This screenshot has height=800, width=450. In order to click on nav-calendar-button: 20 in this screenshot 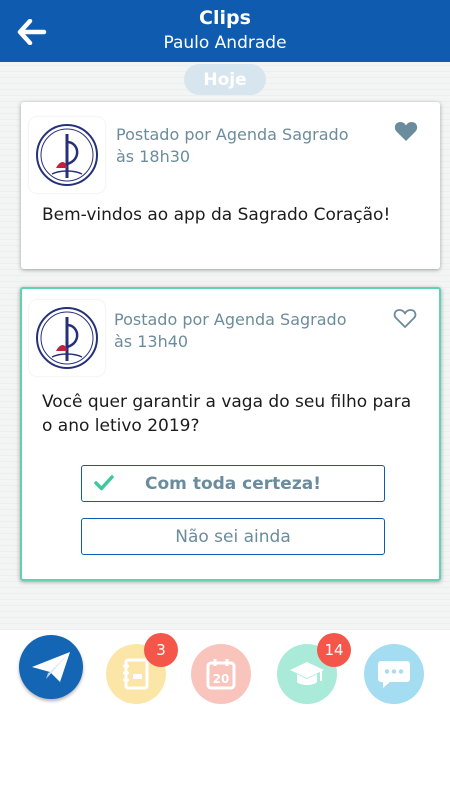, I will do `click(221, 674)`.